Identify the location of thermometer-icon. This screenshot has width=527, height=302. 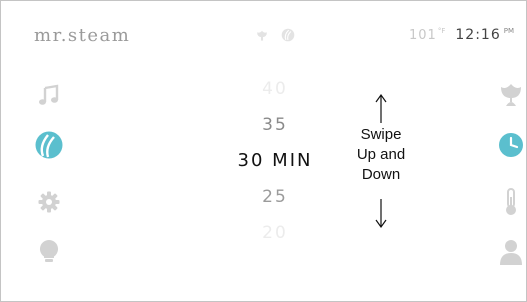
(511, 201).